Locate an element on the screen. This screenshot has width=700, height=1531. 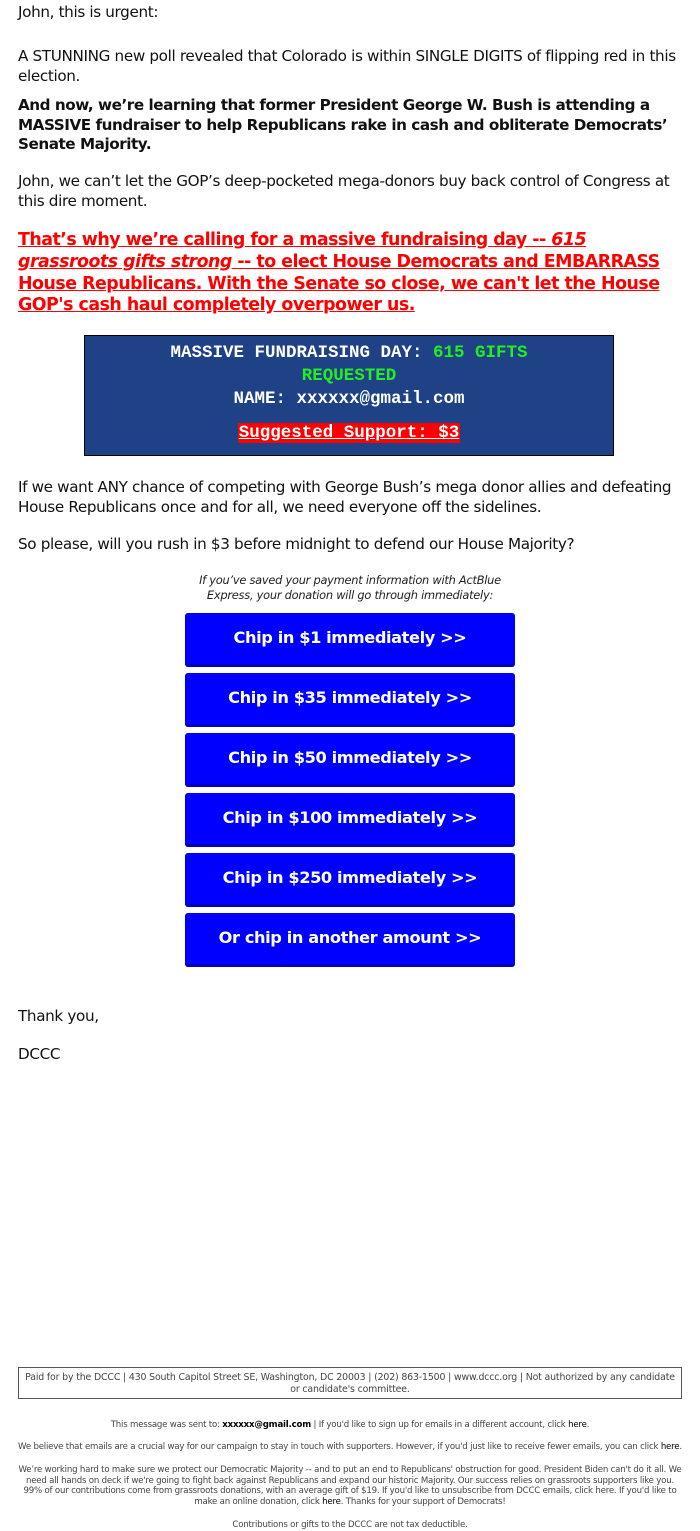
donate-here-link: here is located at coordinates (331, 1502).